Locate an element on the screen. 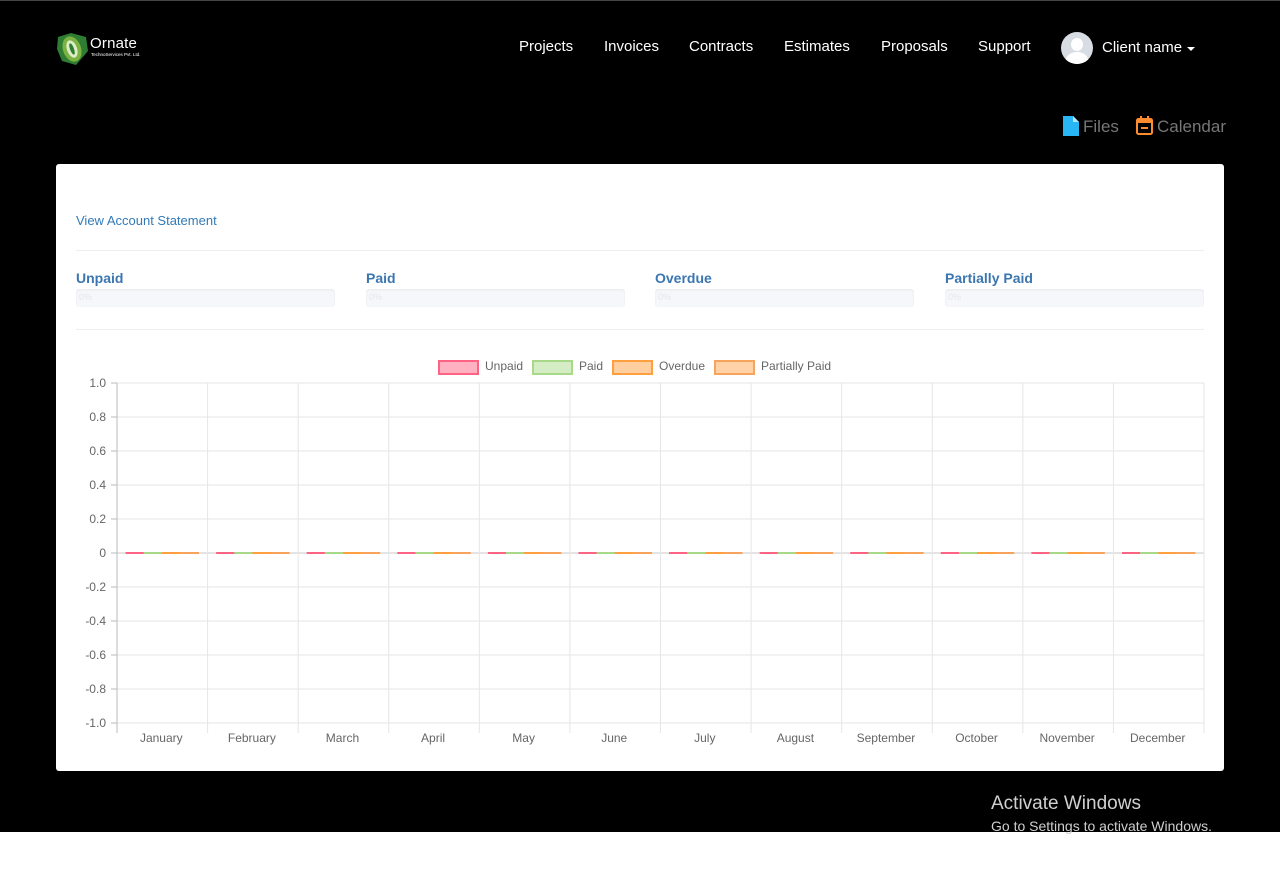 Image resolution: width=1280 pixels, height=882 pixels. nav-proposals: Proposals is located at coordinates (914, 46).